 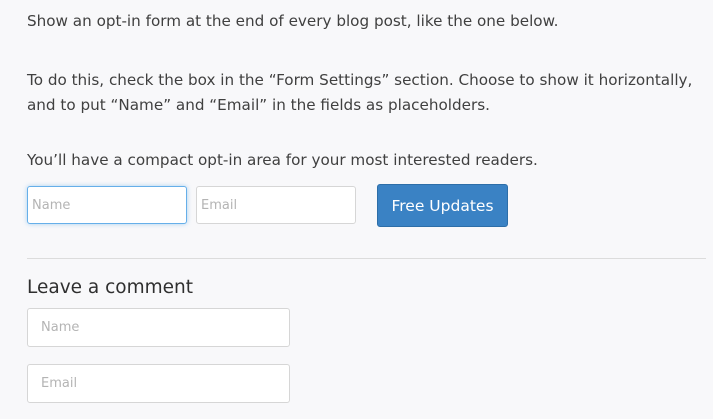 I want to click on comment-email-input, so click(x=158, y=383).